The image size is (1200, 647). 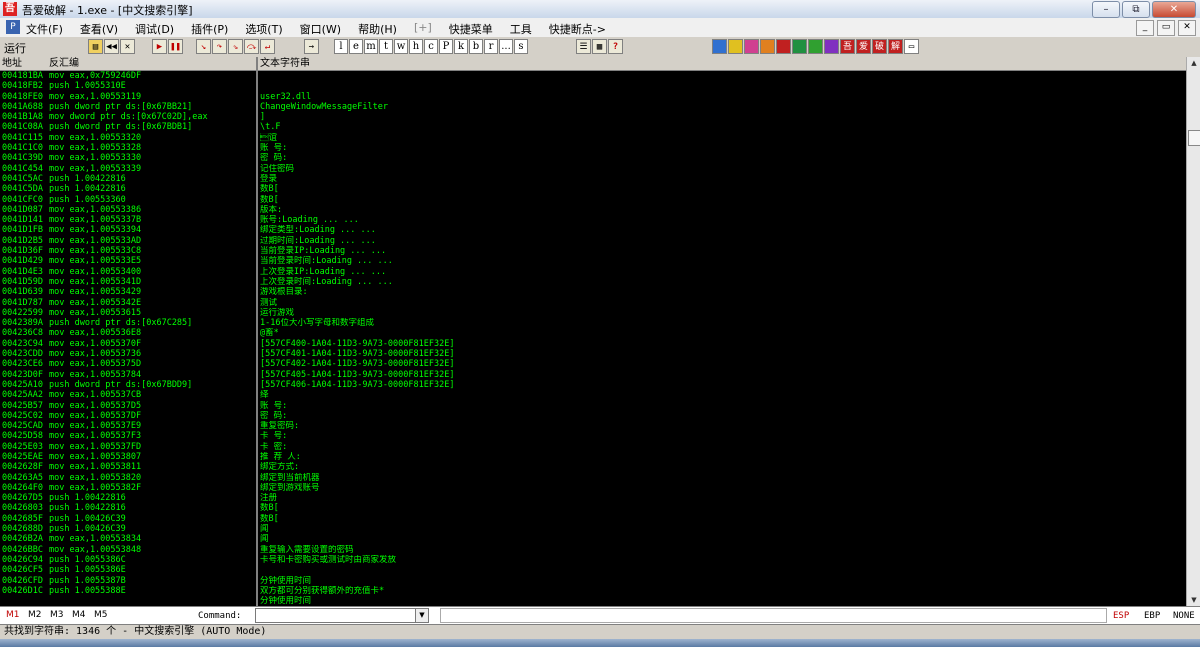 What do you see at coordinates (13, 27) in the screenshot?
I see `app-menu-icon: P` at bounding box center [13, 27].